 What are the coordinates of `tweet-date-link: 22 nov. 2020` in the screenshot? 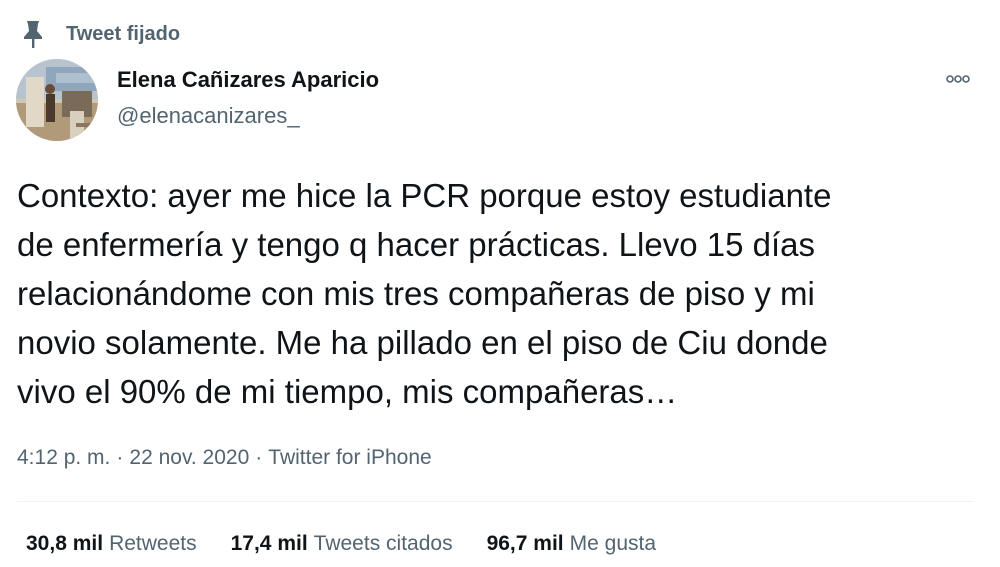 It's located at (189, 458).